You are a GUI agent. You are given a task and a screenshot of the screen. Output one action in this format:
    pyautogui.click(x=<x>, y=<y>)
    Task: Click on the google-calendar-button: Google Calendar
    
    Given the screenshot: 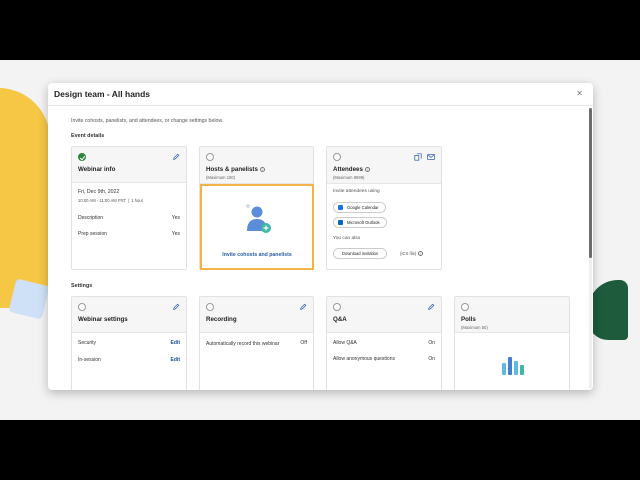 What is the action you would take?
    pyautogui.click(x=359, y=207)
    